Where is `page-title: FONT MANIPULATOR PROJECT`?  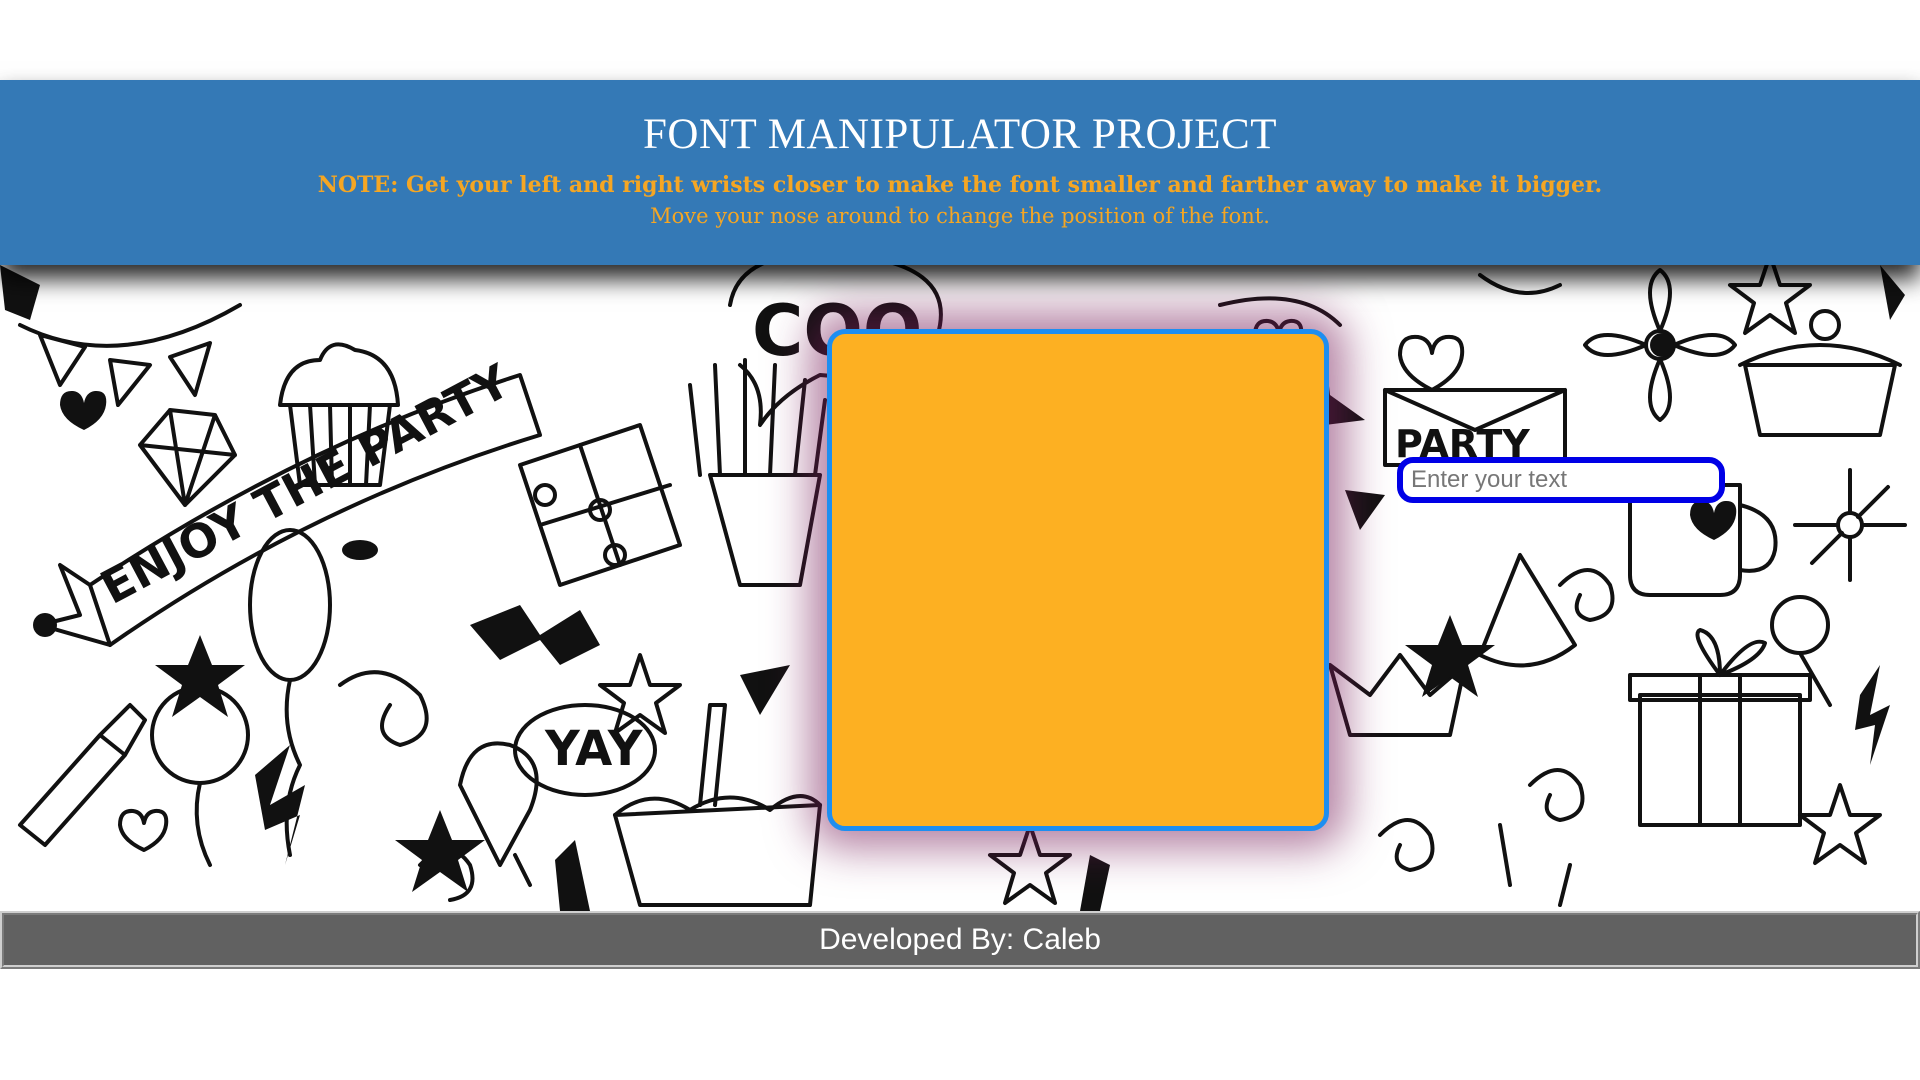 page-title: FONT MANIPULATOR PROJECT is located at coordinates (959, 134).